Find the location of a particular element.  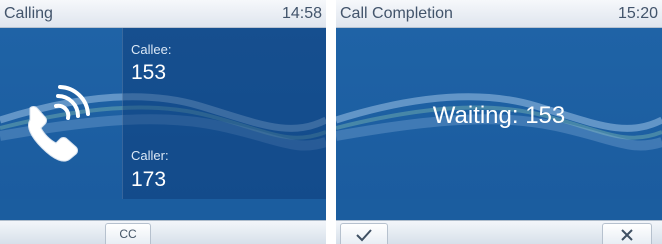

clock: 15:20 is located at coordinates (637, 13).